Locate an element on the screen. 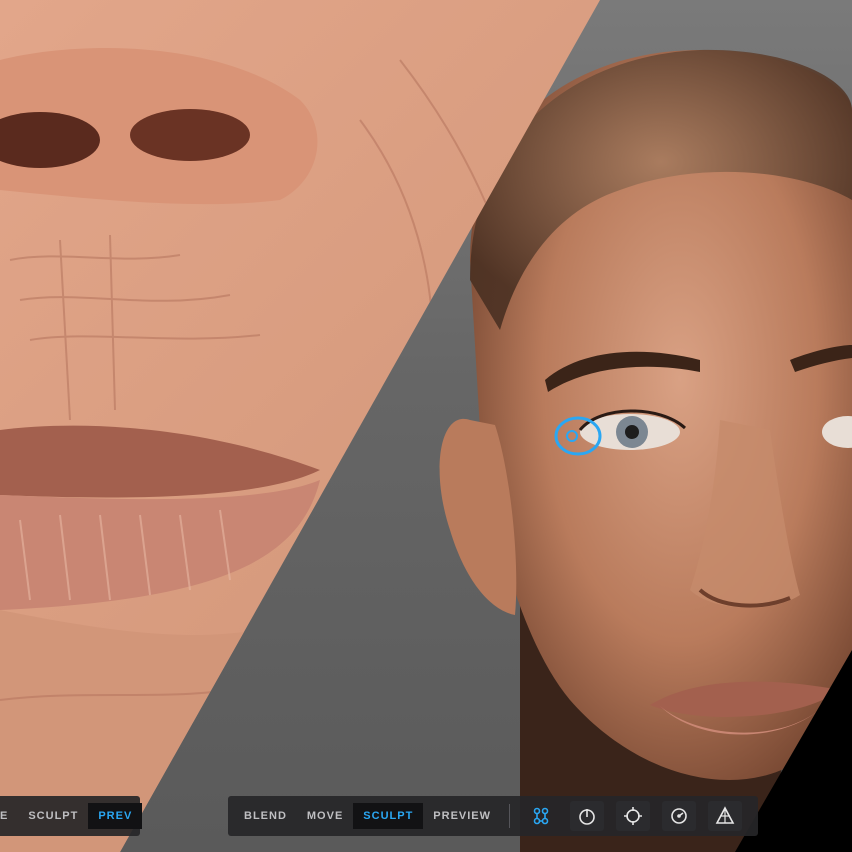 This screenshot has height=852, width=852. head-target-tool-button is located at coordinates (633, 816).